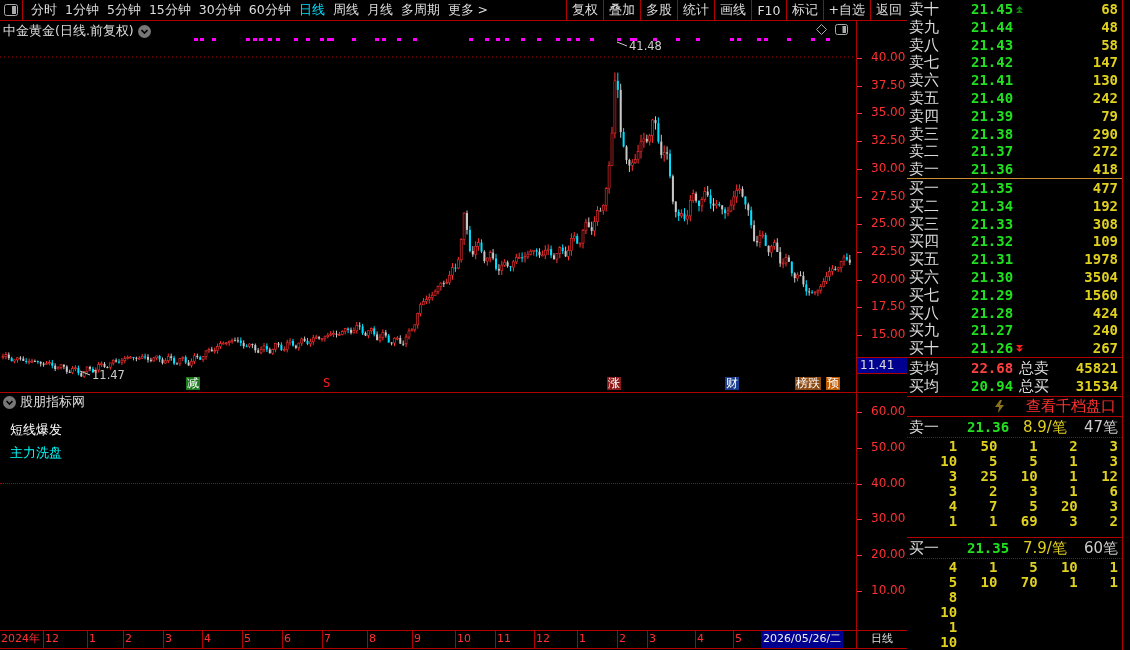  What do you see at coordinates (696, 10) in the screenshot?
I see `toolbar-button: 统计` at bounding box center [696, 10].